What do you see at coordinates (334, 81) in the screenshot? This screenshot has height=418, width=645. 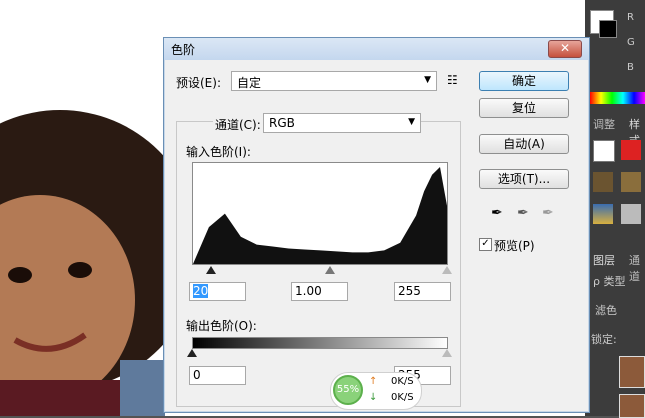 I see `preset-select: 自定 ▼` at bounding box center [334, 81].